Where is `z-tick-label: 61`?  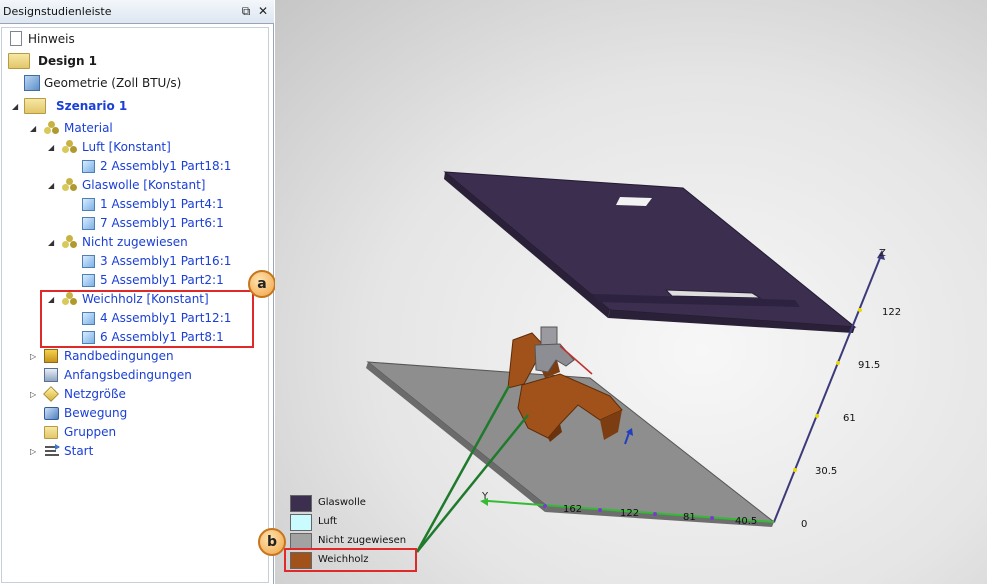
z-tick-label: 61 is located at coordinates (849, 418).